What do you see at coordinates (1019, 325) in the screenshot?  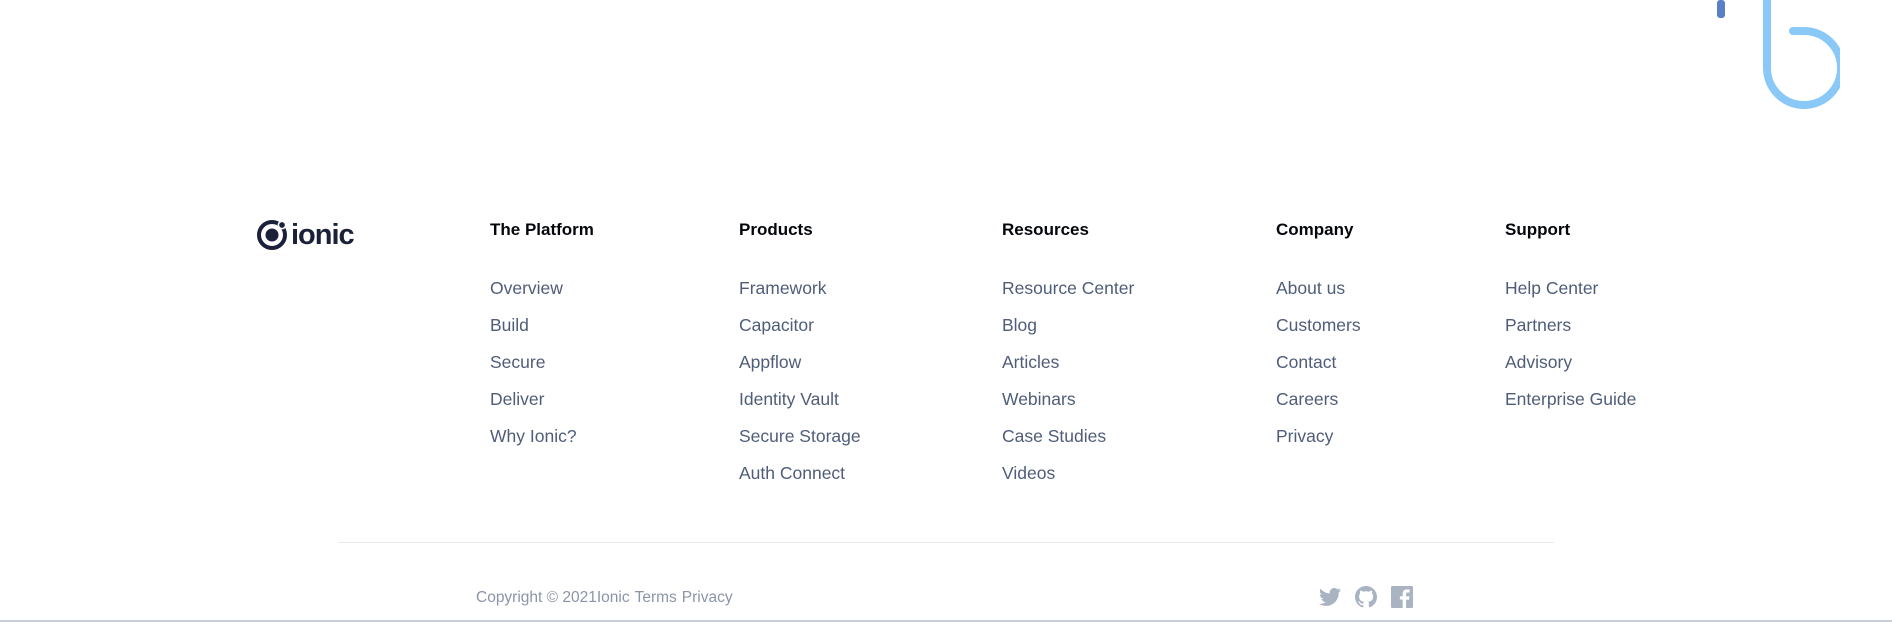 I see `link-blog: Blog` at bounding box center [1019, 325].